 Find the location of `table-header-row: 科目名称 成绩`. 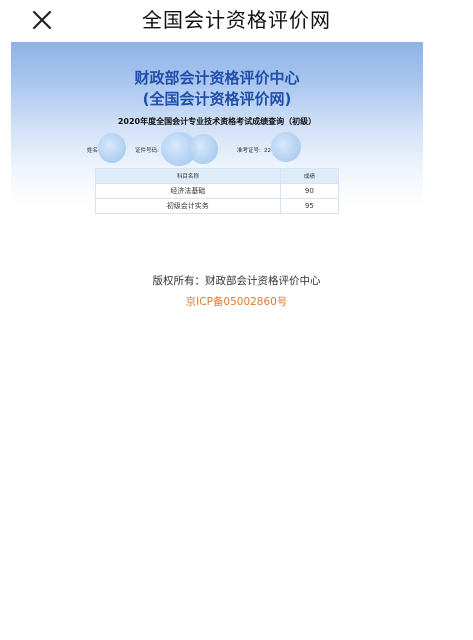

table-header-row: 科目名称 成绩 is located at coordinates (217, 176).